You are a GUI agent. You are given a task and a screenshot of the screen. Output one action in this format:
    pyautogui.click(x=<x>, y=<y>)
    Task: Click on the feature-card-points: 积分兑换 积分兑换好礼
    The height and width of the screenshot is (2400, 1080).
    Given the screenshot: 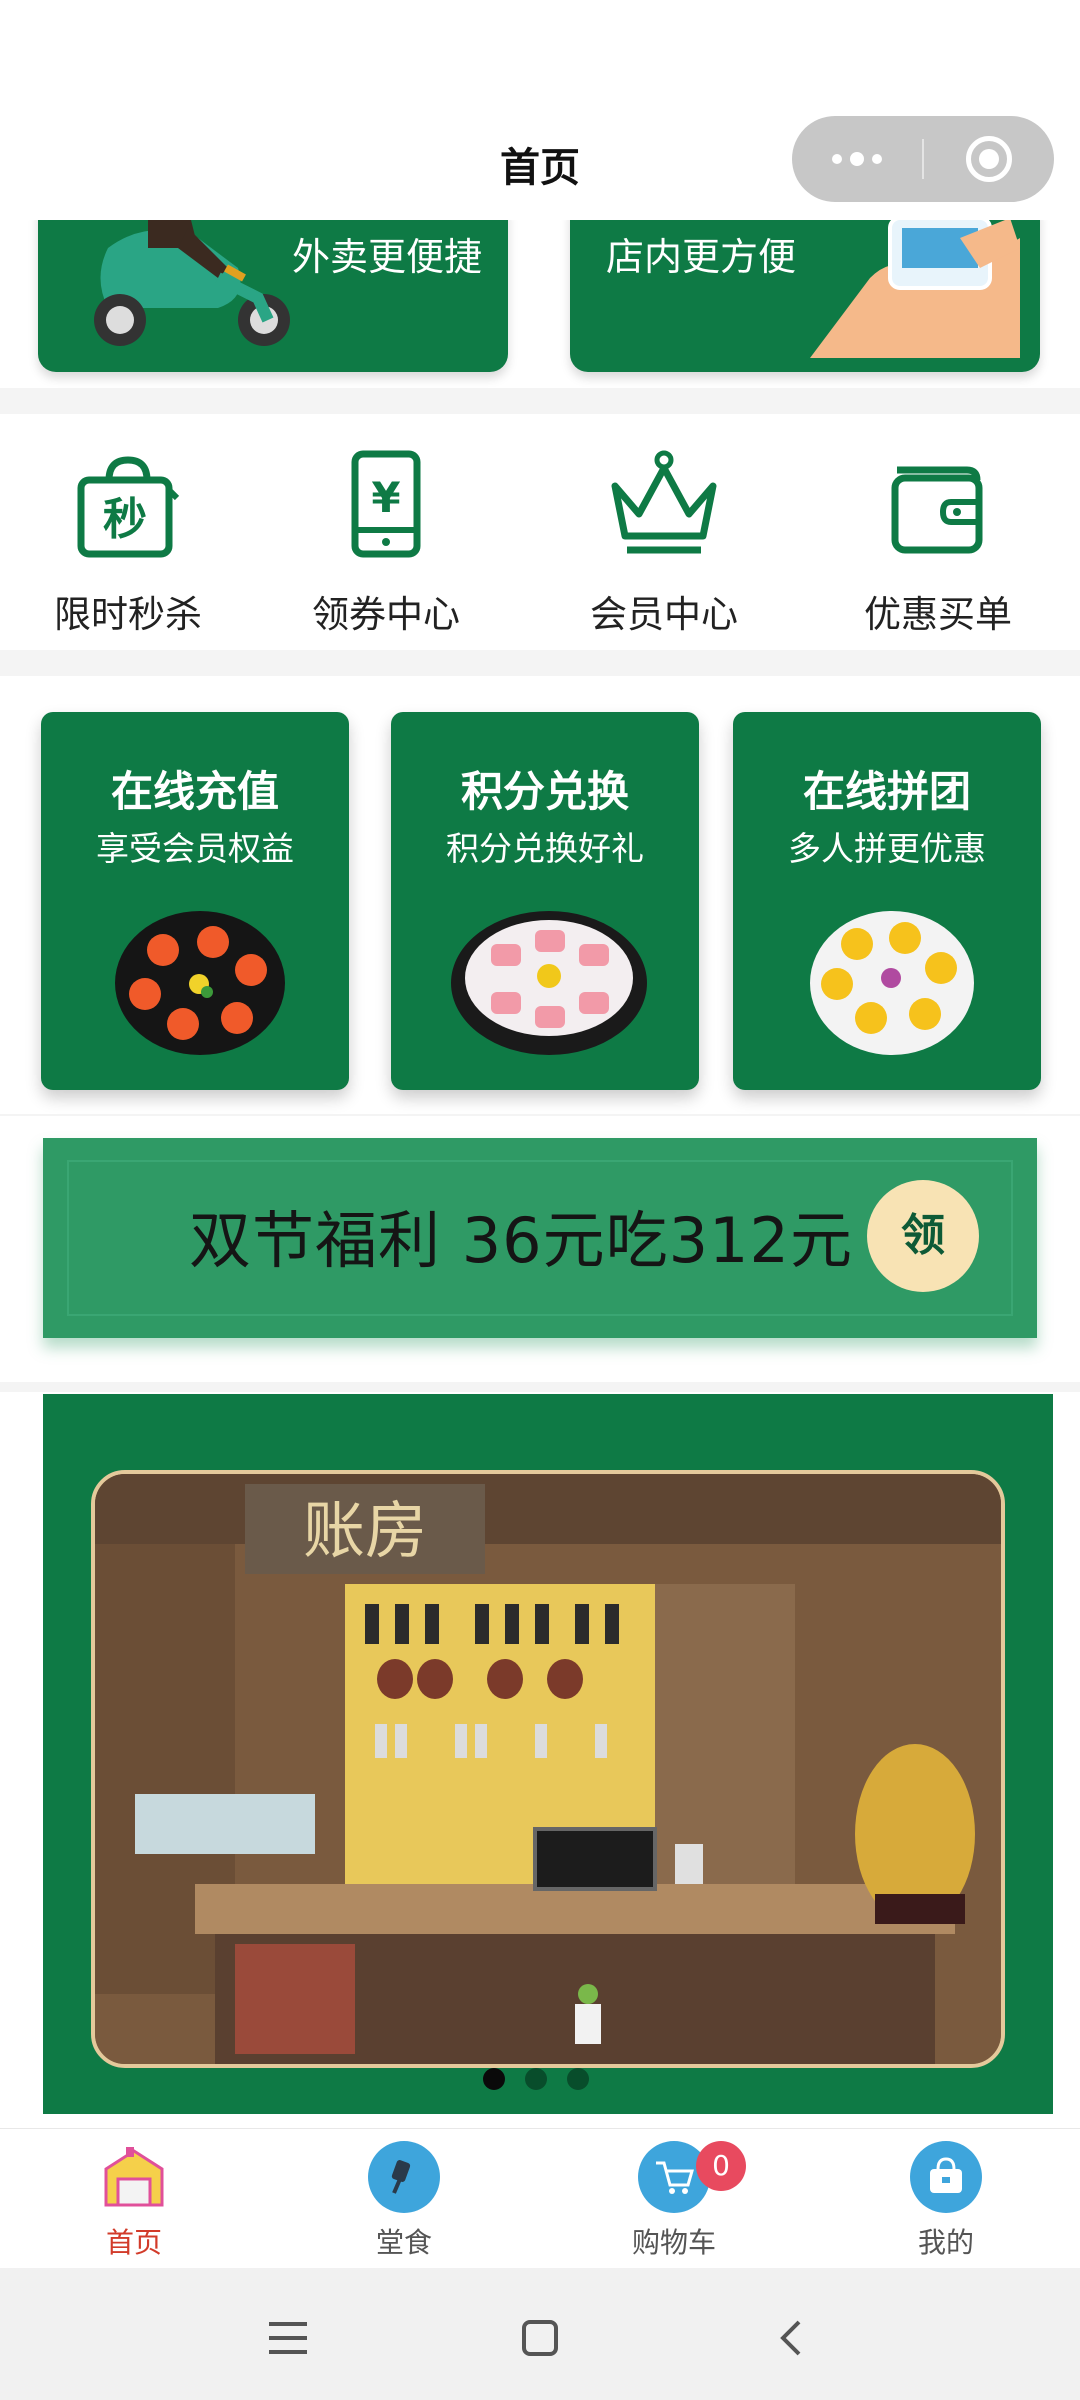 What is the action you would take?
    pyautogui.click(x=545, y=901)
    